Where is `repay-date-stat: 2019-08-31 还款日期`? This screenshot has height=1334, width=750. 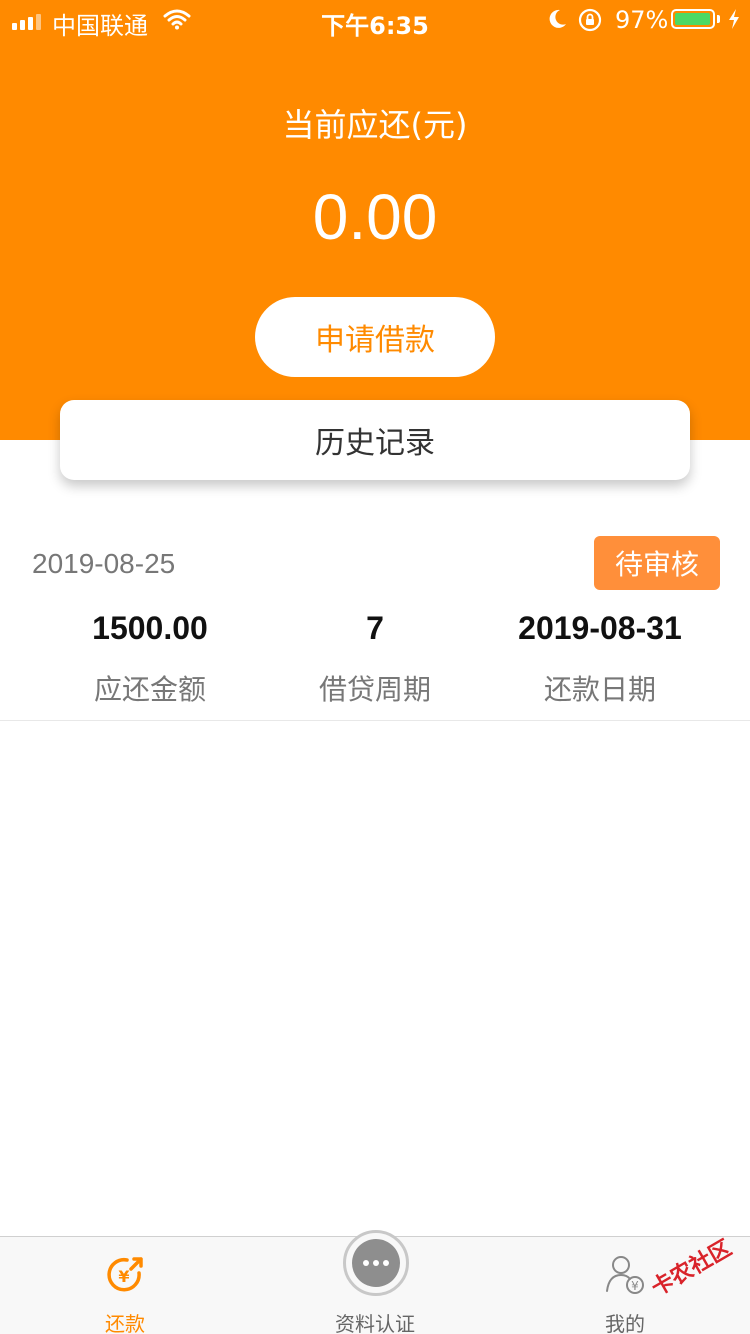
repay-date-stat: 2019-08-31 还款日期 is located at coordinates (600, 659).